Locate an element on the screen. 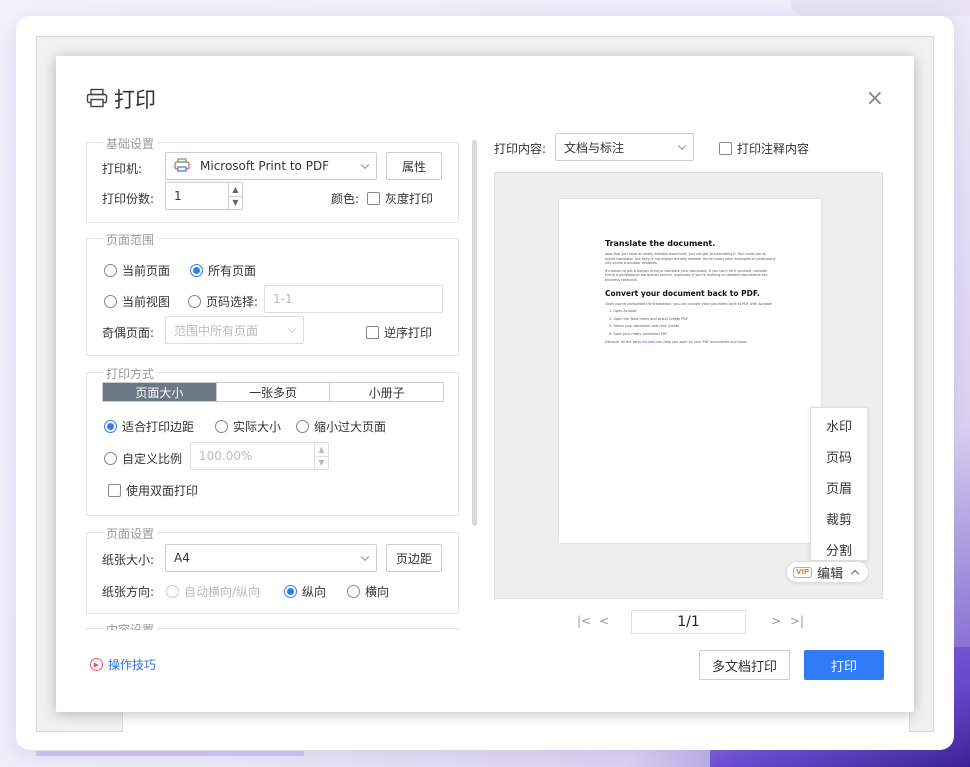  content-select: 文档与标注 is located at coordinates (624, 147).